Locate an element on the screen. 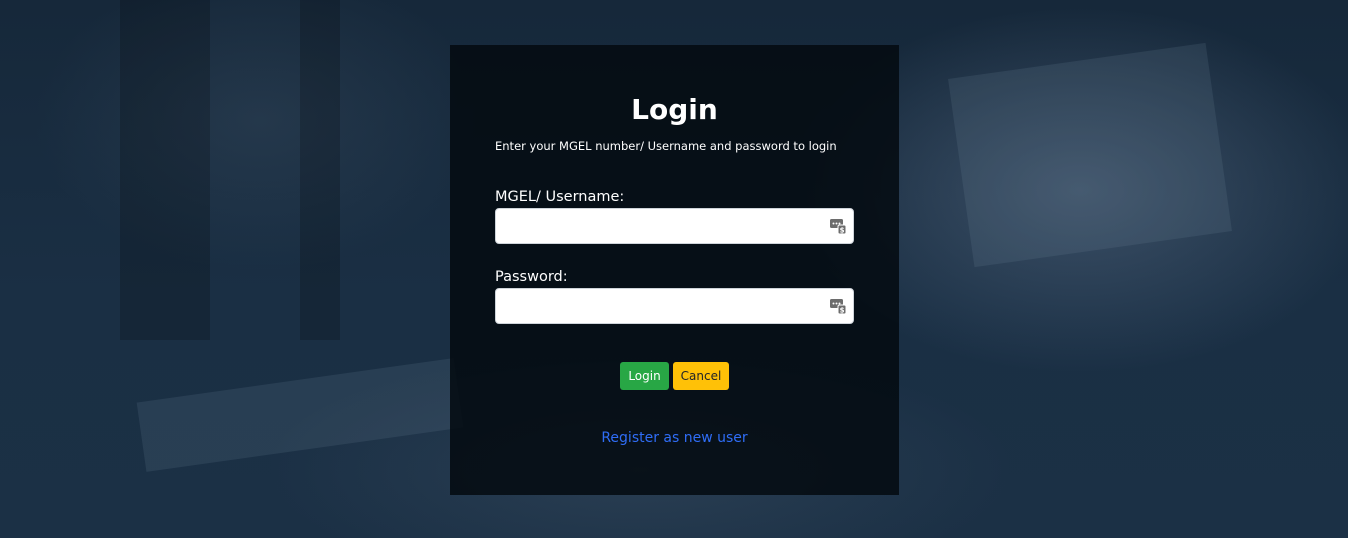  username-label: MGEL/ Username: is located at coordinates (560, 197).